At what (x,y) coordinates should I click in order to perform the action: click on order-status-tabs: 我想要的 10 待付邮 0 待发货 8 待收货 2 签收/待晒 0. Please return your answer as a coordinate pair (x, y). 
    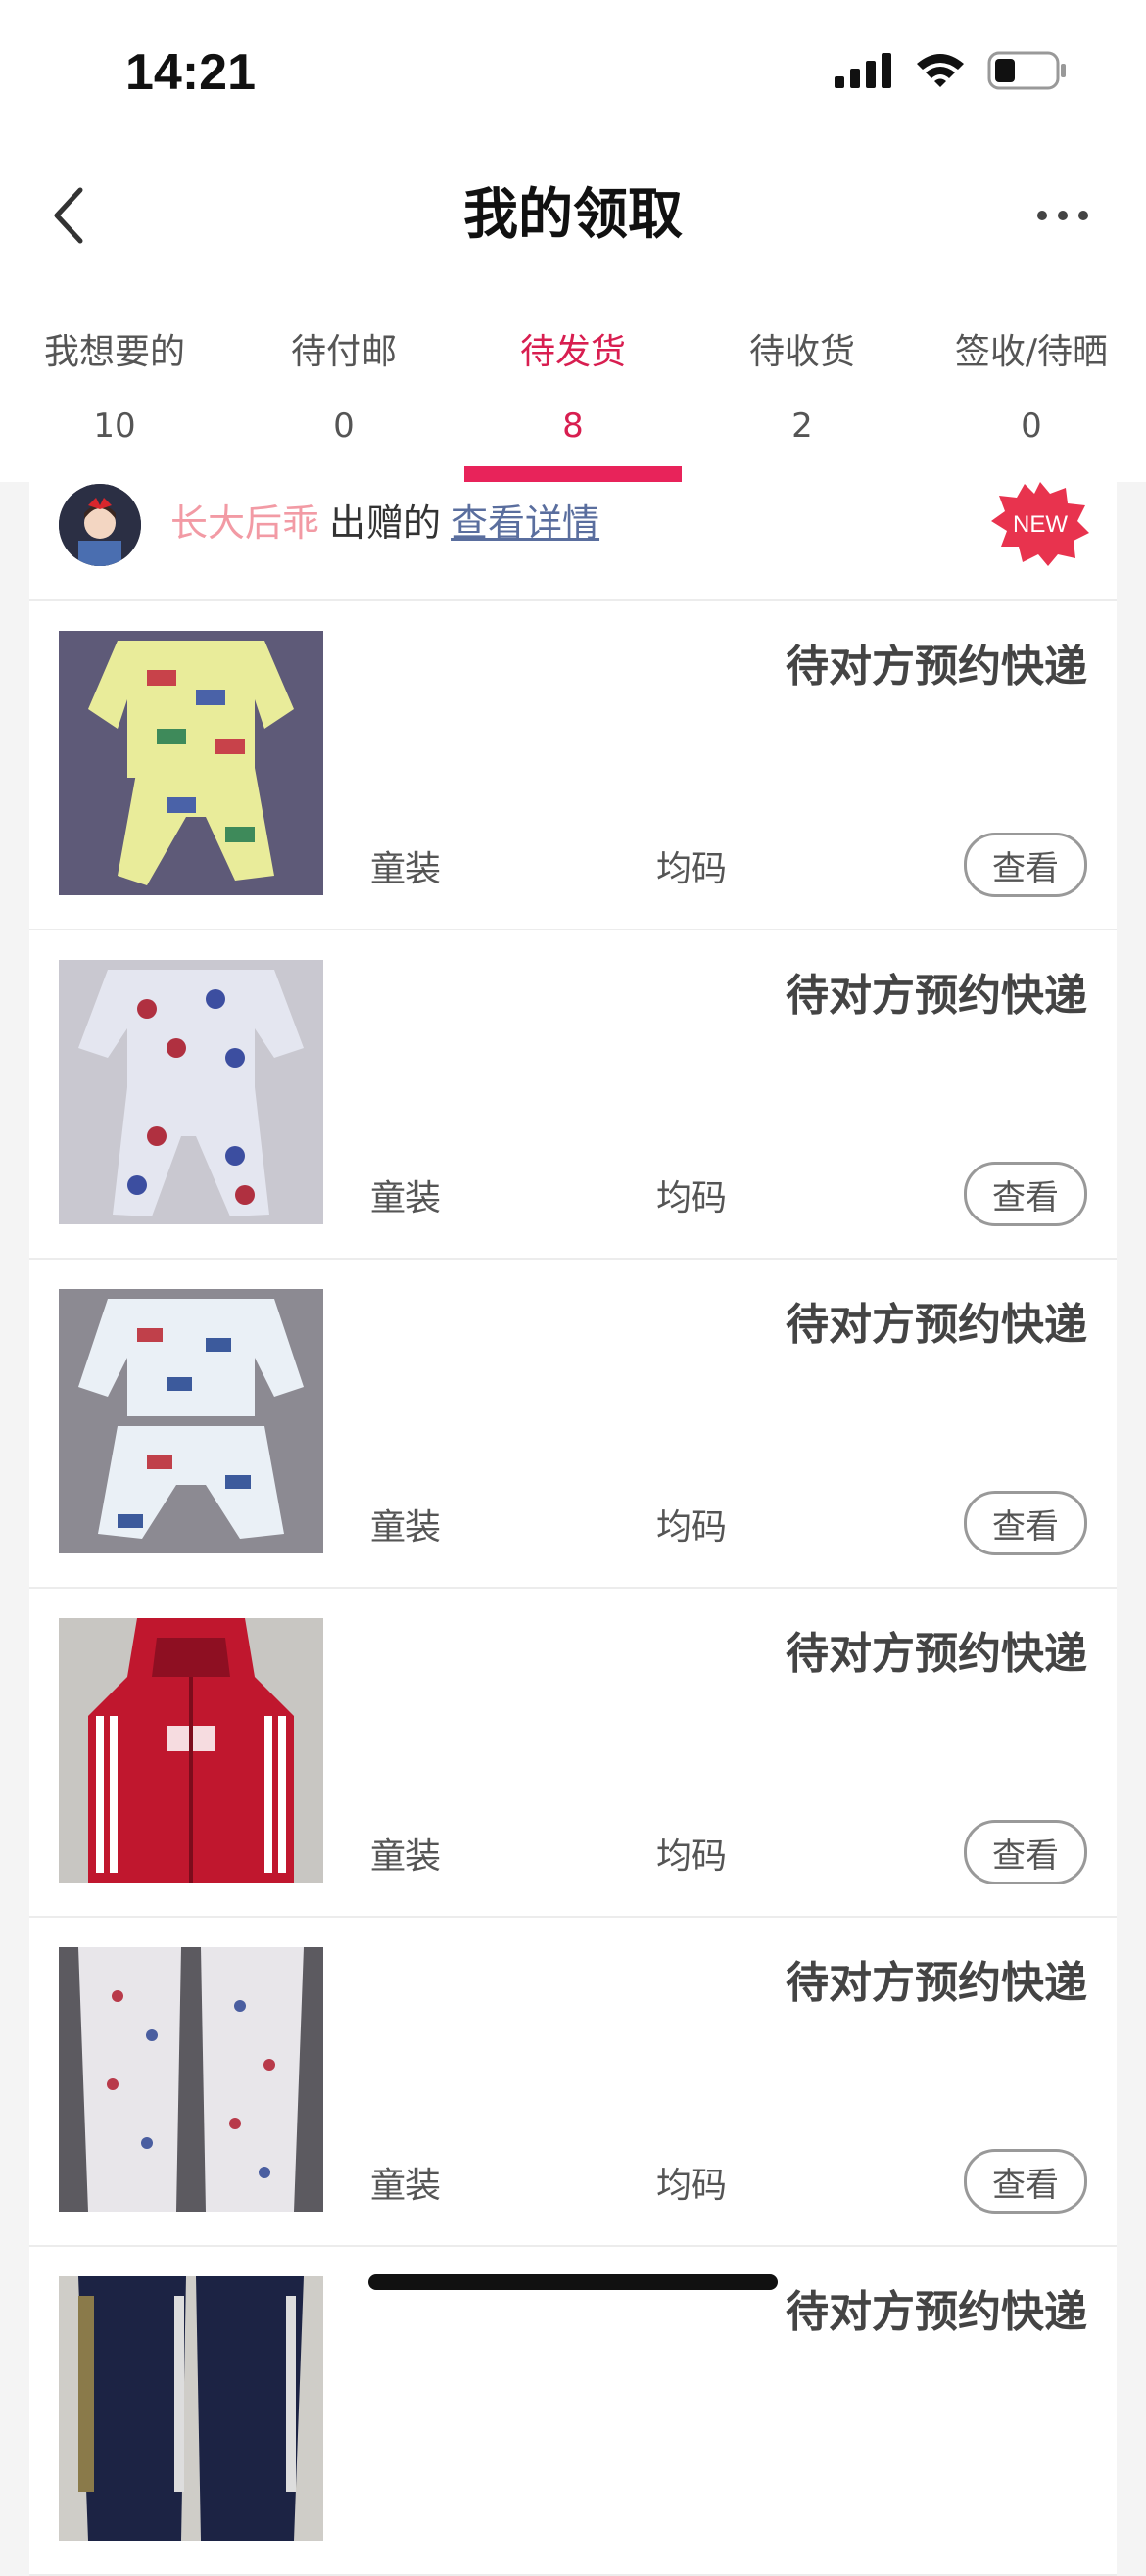
    Looking at the image, I should click on (573, 388).